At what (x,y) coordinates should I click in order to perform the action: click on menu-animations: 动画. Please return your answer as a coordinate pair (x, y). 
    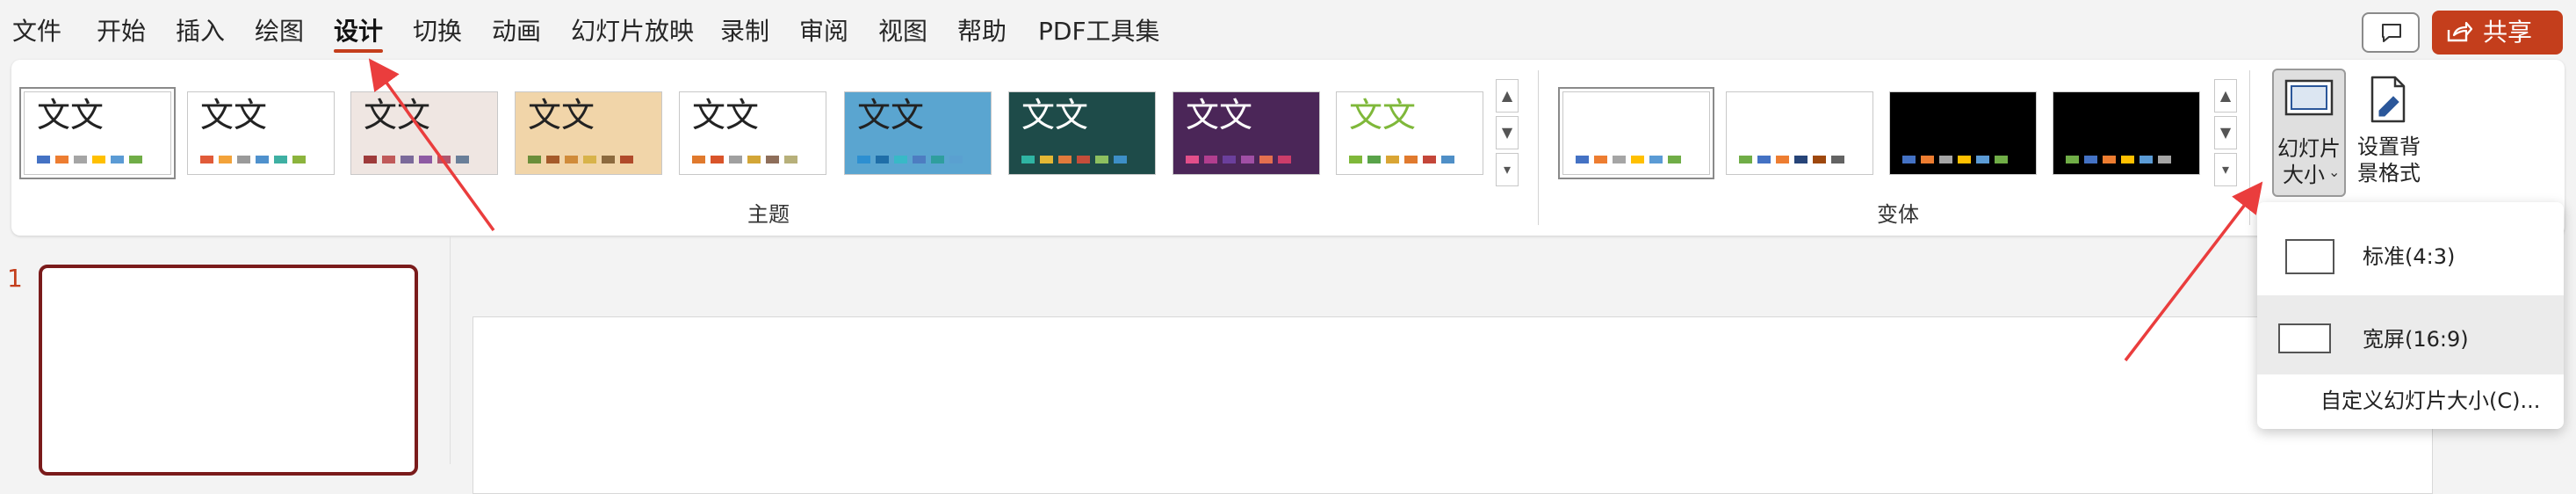
    Looking at the image, I should click on (516, 31).